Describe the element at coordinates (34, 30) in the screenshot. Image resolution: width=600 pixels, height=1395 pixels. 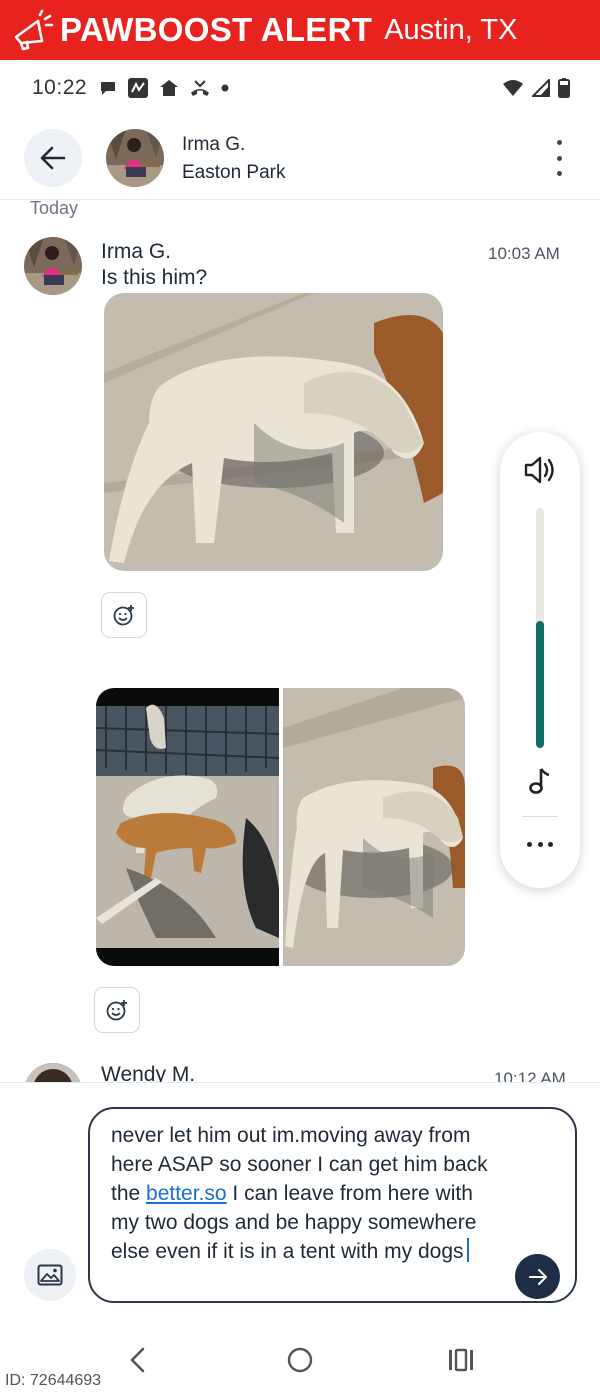
I see `megaphone-icon` at that location.